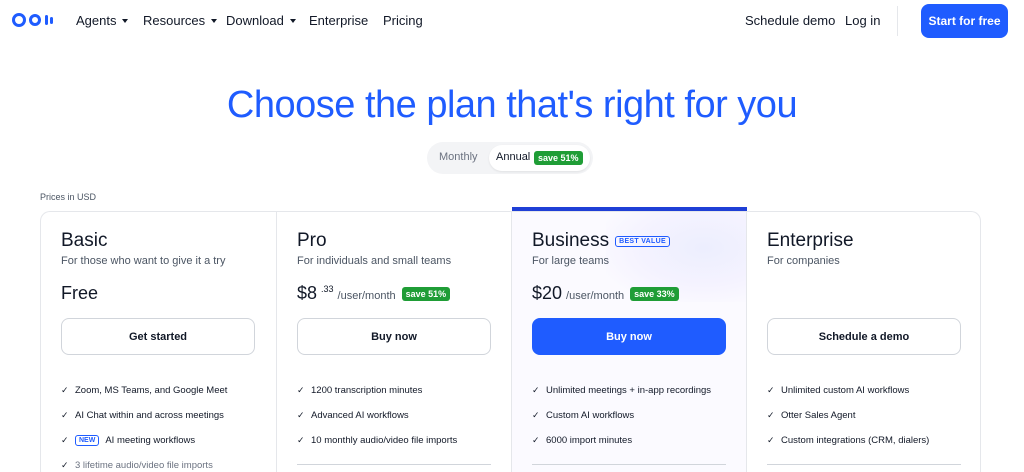 This screenshot has height=472, width=1024. I want to click on list-item: ✓ Custom AI workflows, so click(583, 415).